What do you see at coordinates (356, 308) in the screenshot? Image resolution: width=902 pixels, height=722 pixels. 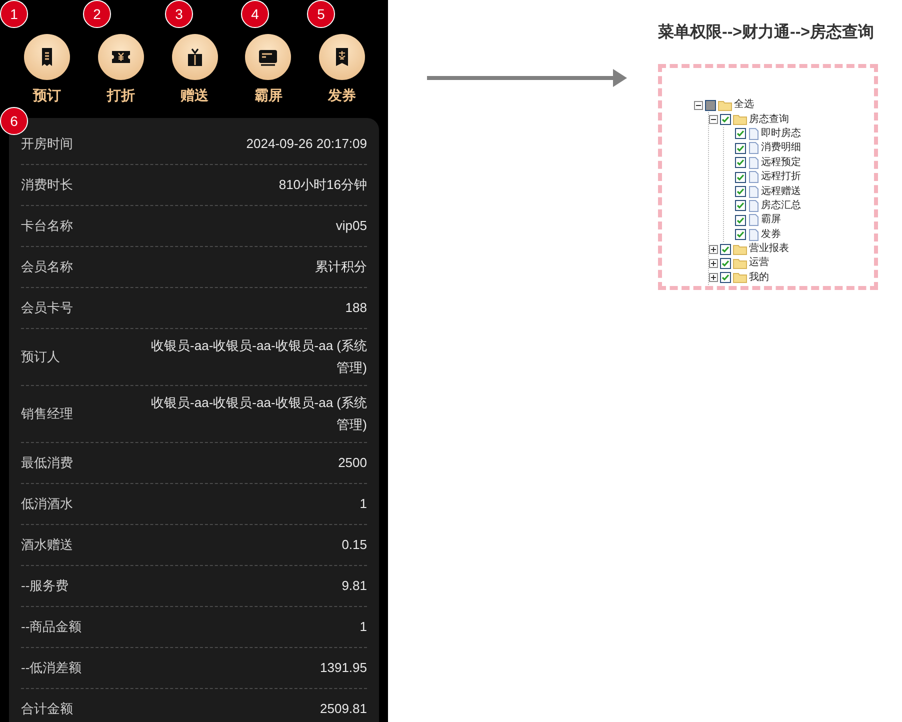 I see `field-value: 188` at bounding box center [356, 308].